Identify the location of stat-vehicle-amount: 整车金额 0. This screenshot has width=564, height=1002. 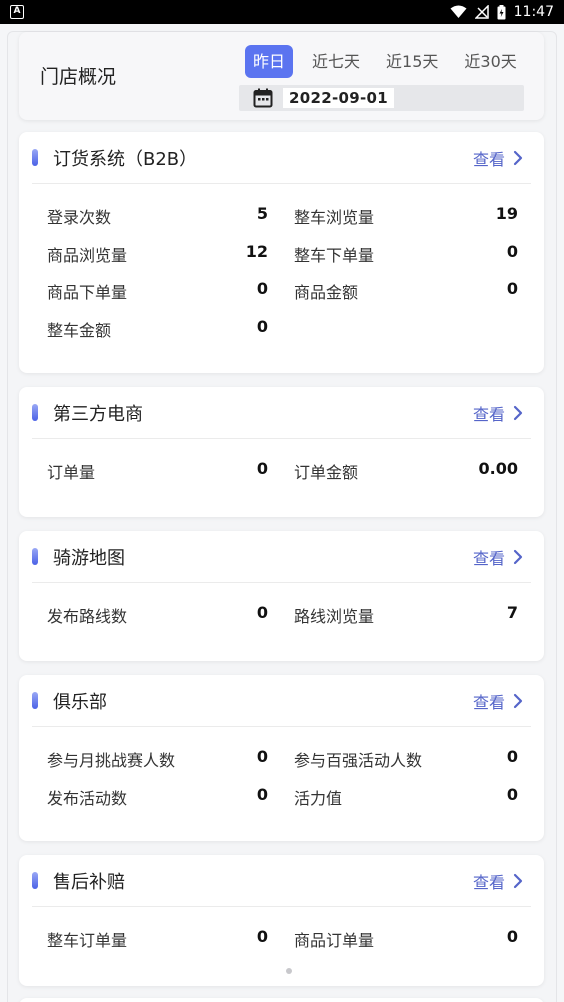
(143, 329).